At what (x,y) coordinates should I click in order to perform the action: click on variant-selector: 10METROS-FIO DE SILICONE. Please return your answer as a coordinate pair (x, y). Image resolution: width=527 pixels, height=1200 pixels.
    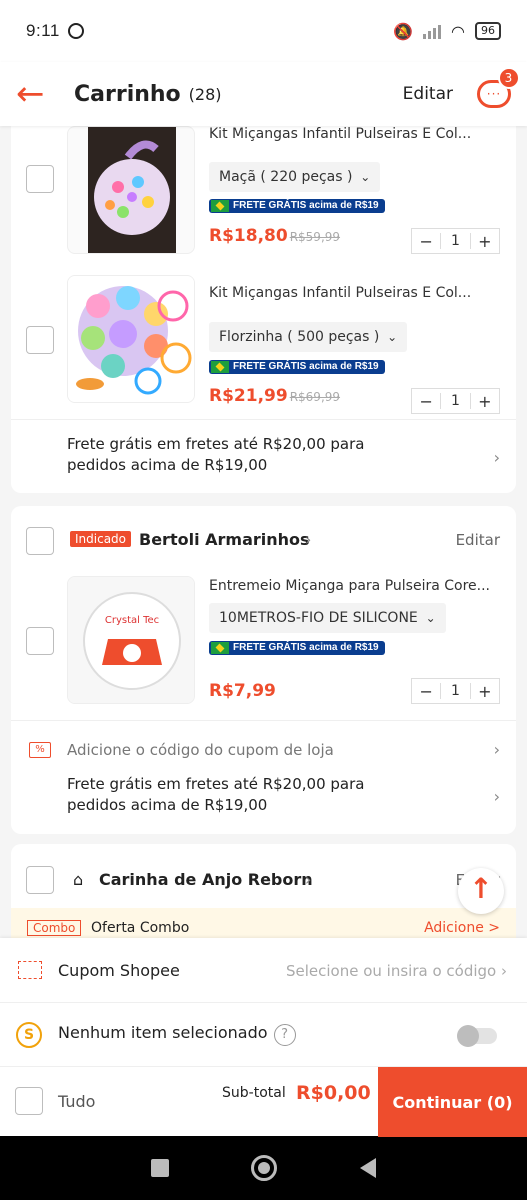
    Looking at the image, I should click on (327, 618).